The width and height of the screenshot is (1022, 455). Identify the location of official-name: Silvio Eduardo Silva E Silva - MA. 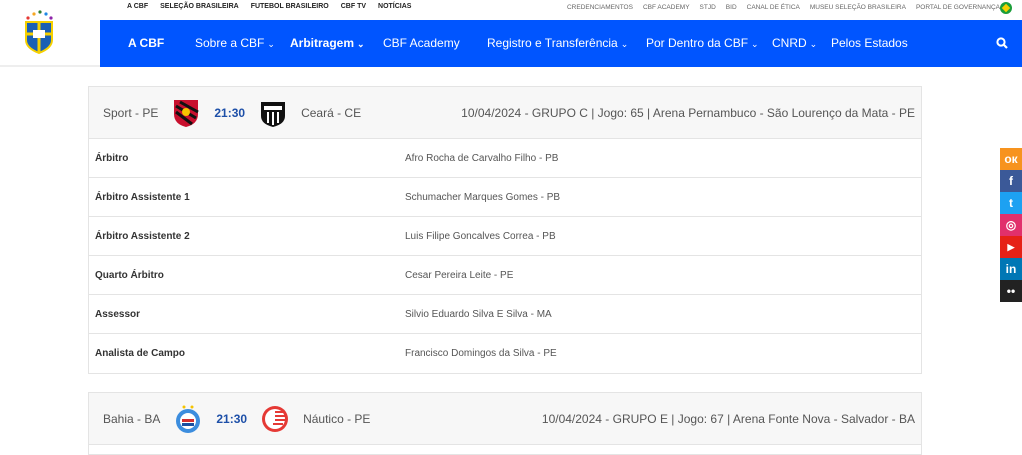
(478, 314).